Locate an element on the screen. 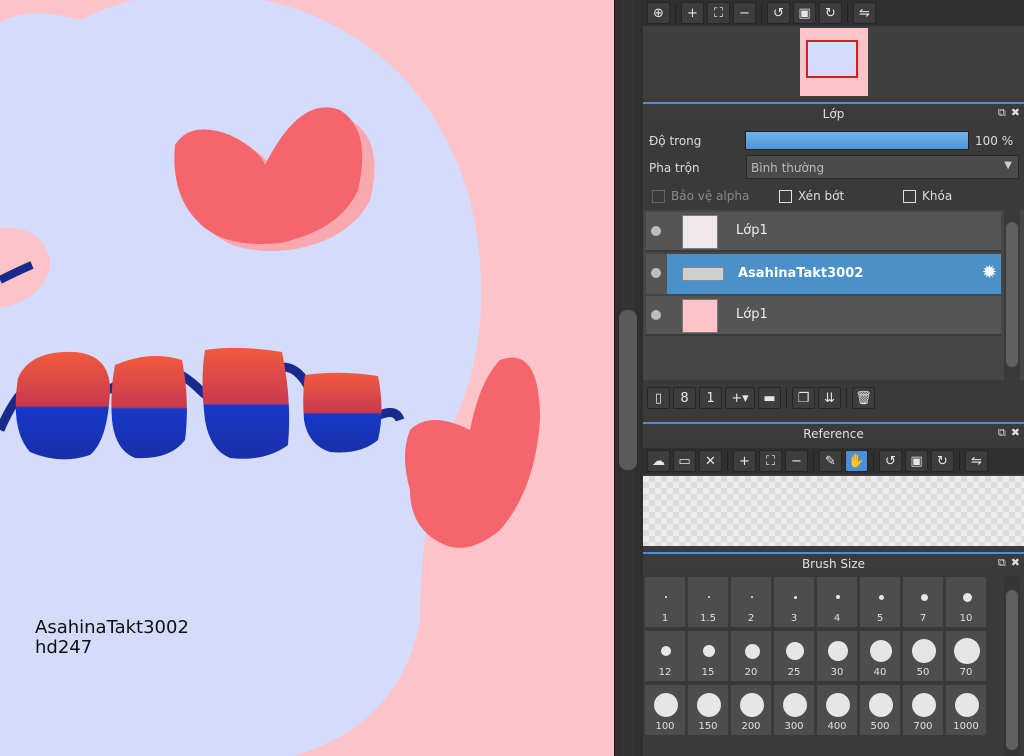 The width and height of the screenshot is (1024, 756). selected-layer: AsahinaTakt3002 ✹ is located at coordinates (834, 274).